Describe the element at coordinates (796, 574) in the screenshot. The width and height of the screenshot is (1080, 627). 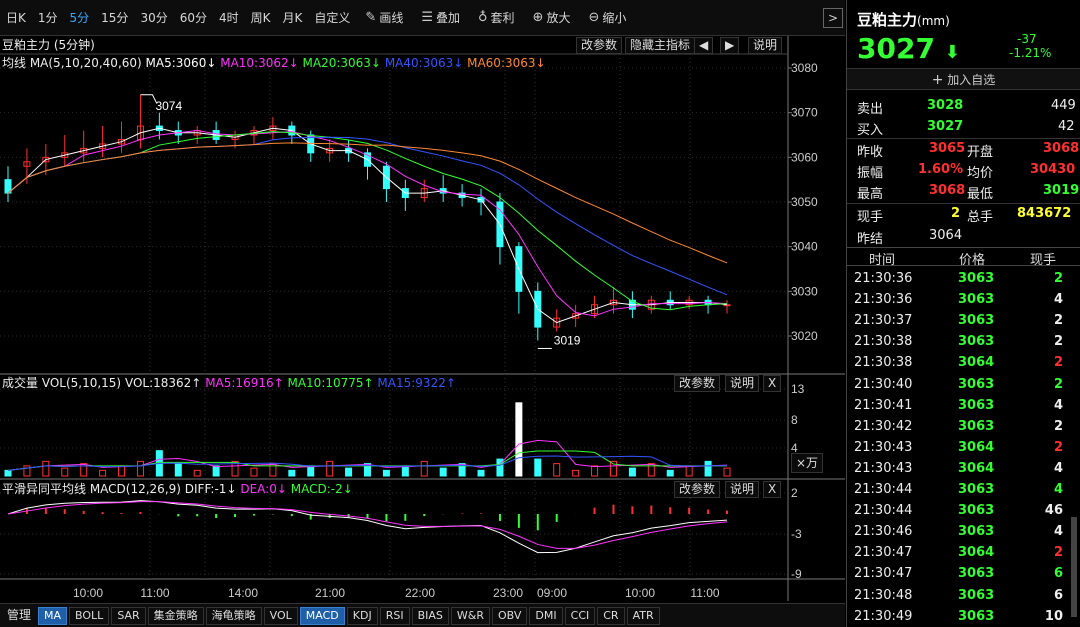
I see `macd-tick-label: -9` at that location.